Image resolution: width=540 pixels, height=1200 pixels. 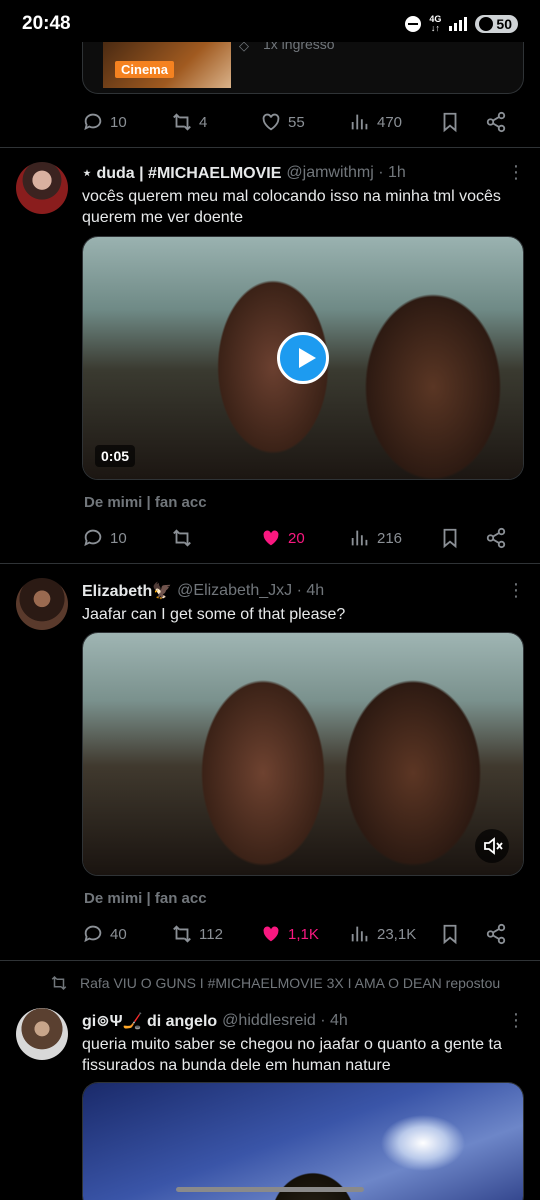 What do you see at coordinates (303, 68) in the screenshot?
I see `link-card: Cinema ◇ 1x ingresso` at bounding box center [303, 68].